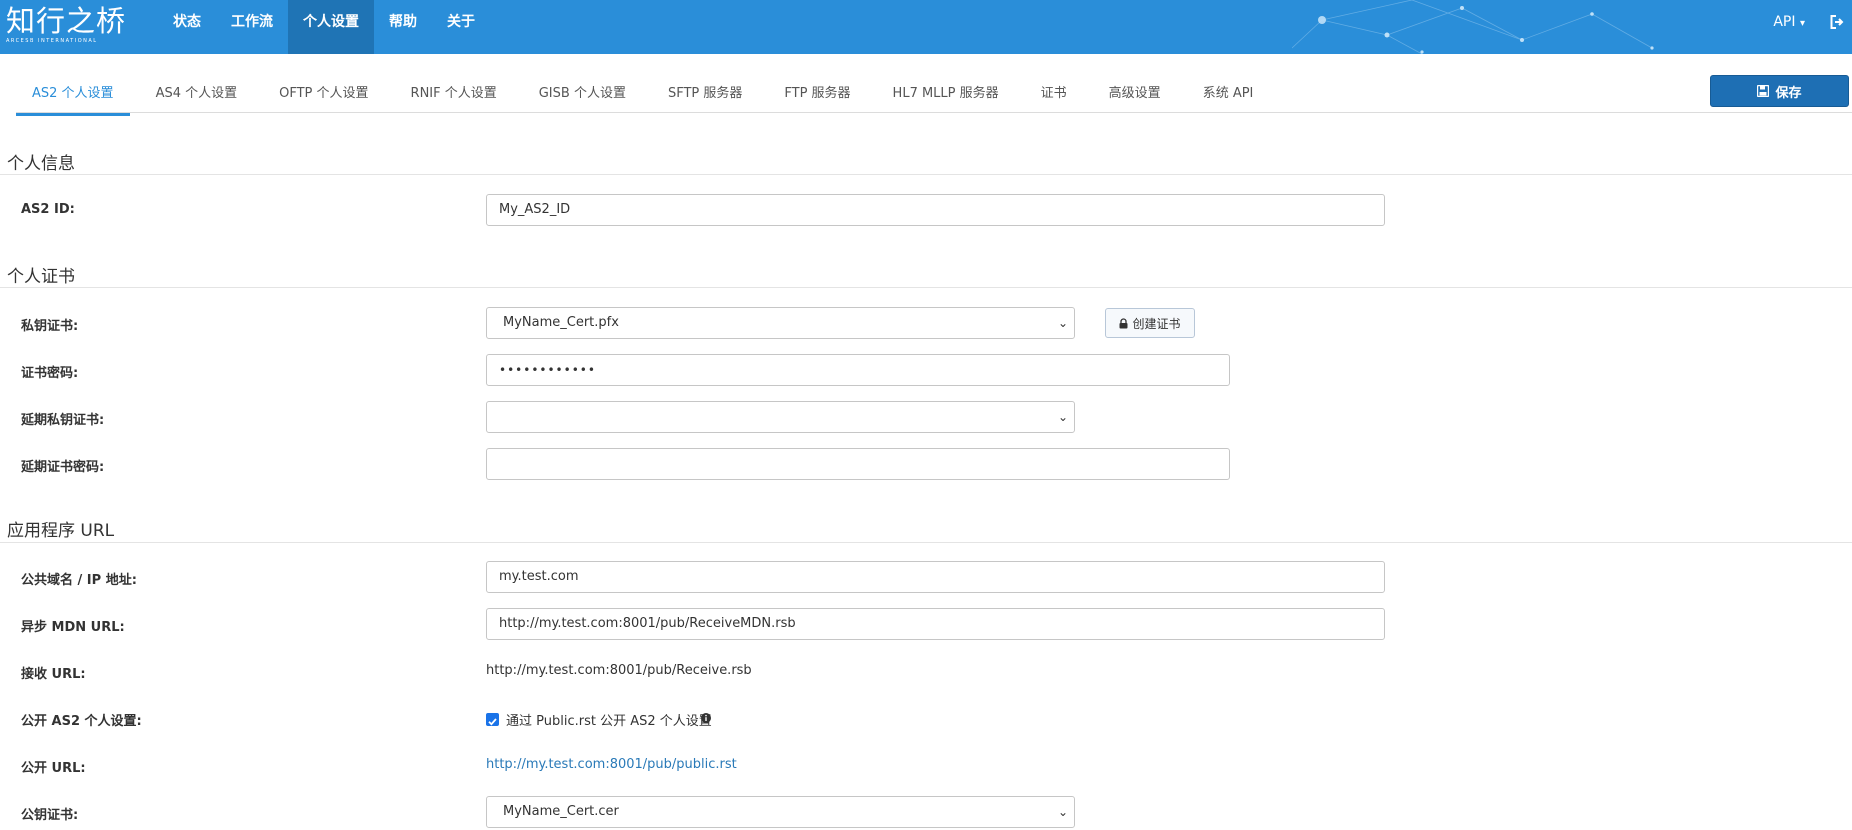  I want to click on create-cert-label: 创建证书, so click(1156, 323).